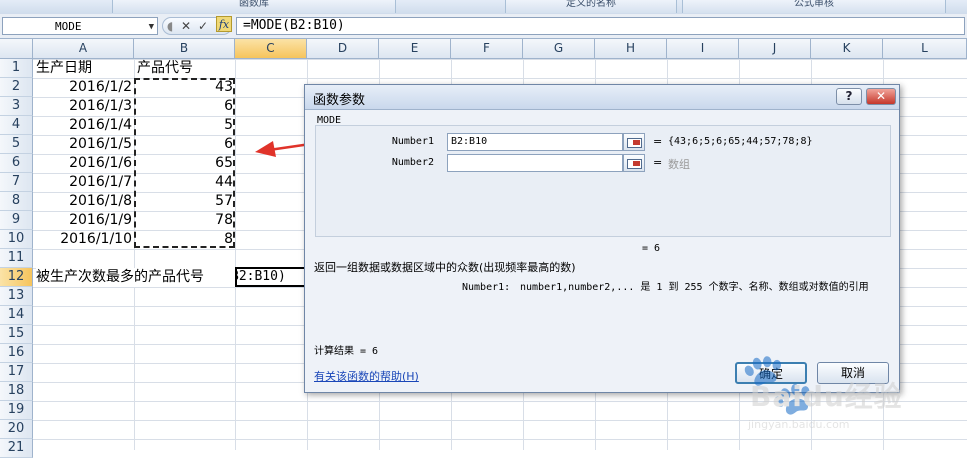 Image resolution: width=967 pixels, height=458 pixels. What do you see at coordinates (16, 410) in the screenshot?
I see `row-header-19: 19` at bounding box center [16, 410].